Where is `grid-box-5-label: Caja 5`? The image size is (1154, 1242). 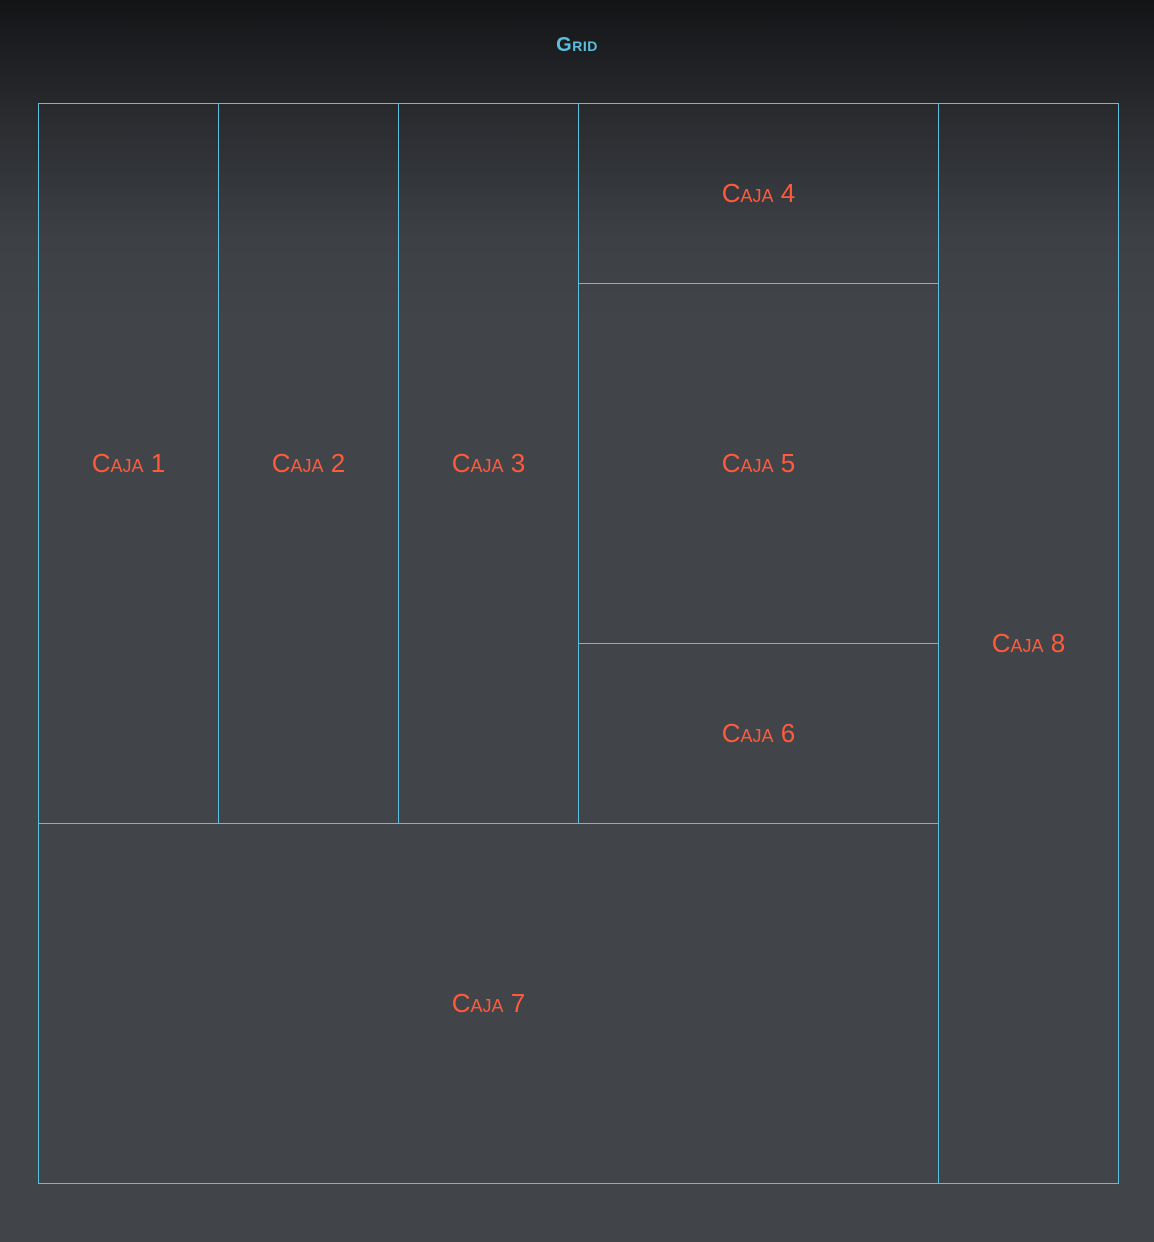
grid-box-5-label: Caja 5 is located at coordinates (758, 463).